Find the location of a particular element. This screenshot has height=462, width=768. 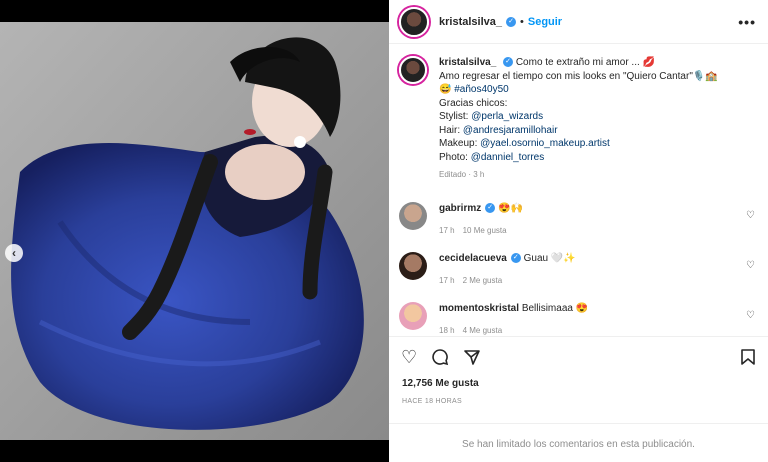

carousel-prev-button: ‹ is located at coordinates (14, 253).